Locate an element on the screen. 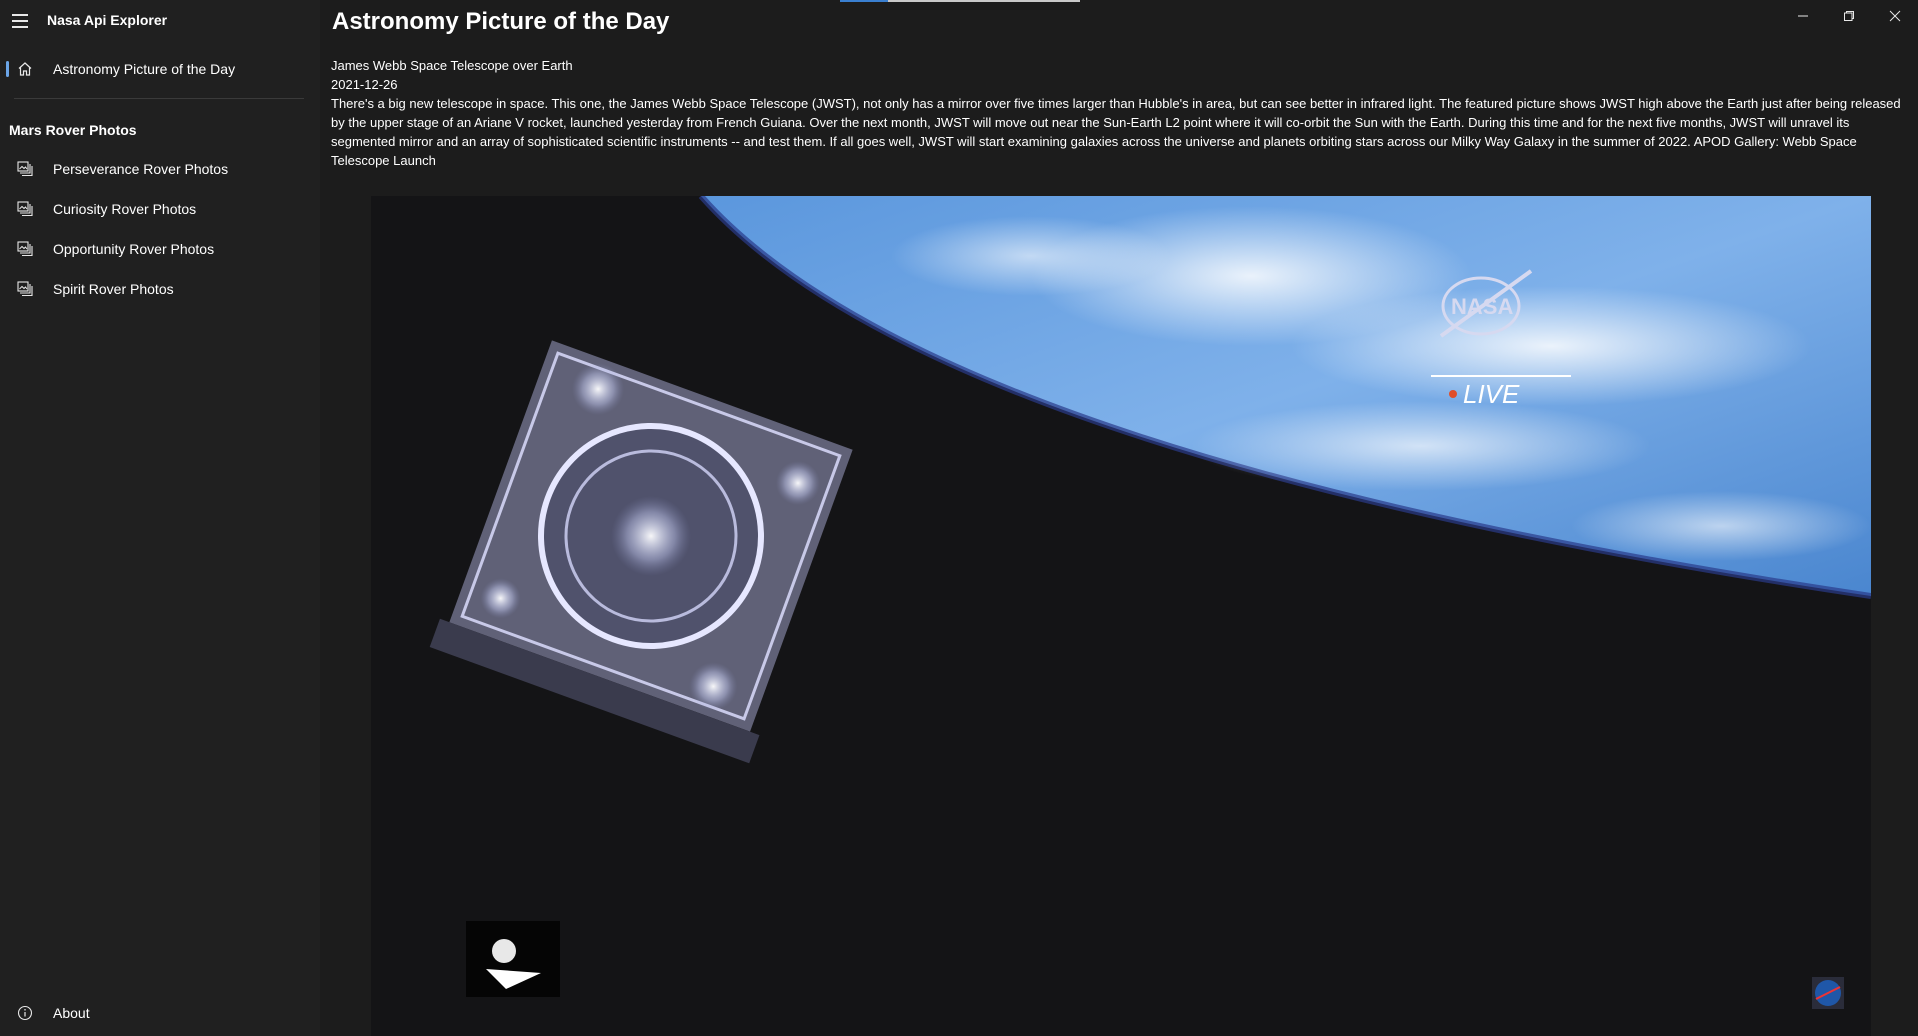 This screenshot has height=1036, width=1918. nav-item-perseverance: Perseverance Rover Photos is located at coordinates (158, 169).